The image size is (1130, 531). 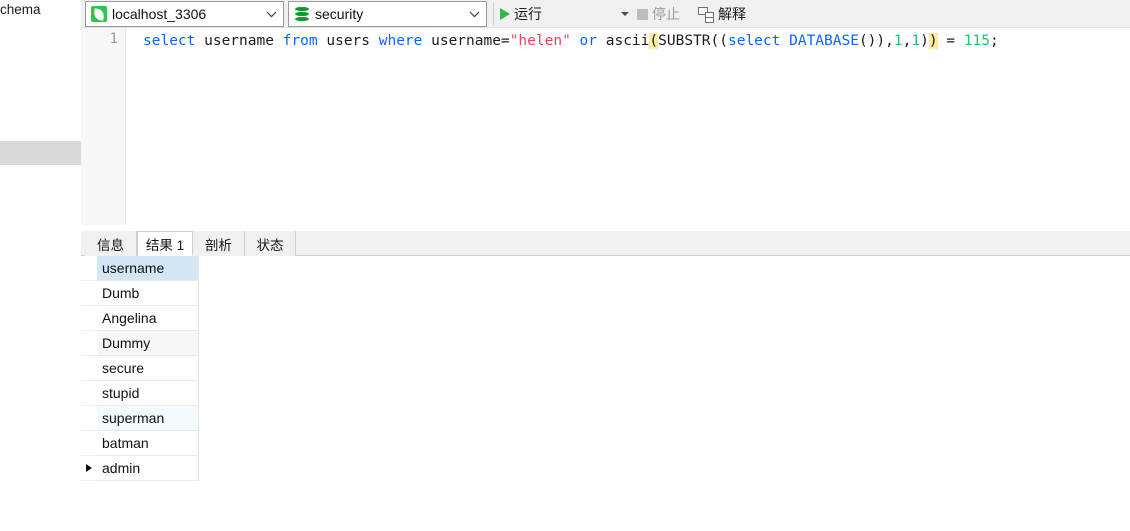 I want to click on sql-token-22: 115, so click(x=976, y=41).